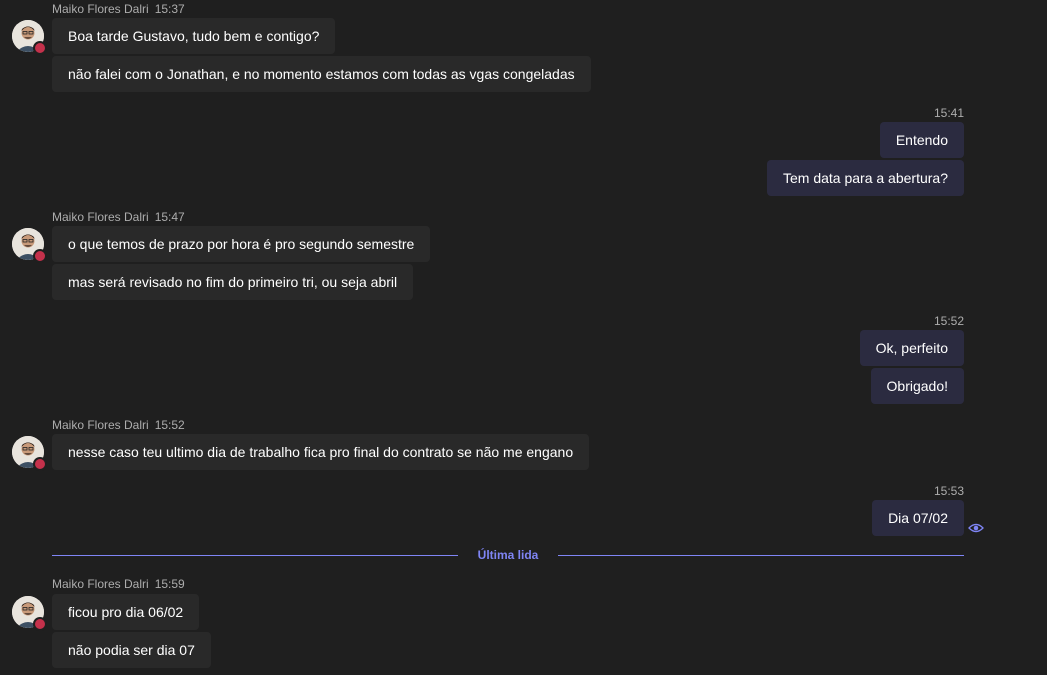 This screenshot has height=675, width=1047. I want to click on message-header: Maiko Flores Dalri 15:37, so click(118, 9).